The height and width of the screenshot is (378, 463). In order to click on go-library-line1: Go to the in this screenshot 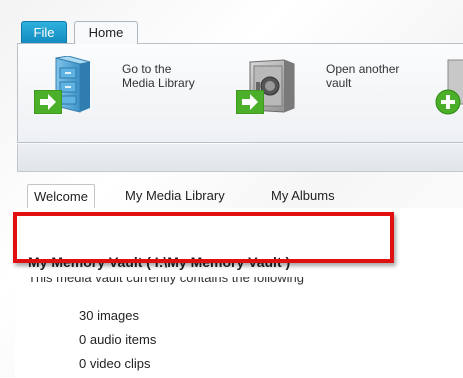, I will do `click(147, 69)`.